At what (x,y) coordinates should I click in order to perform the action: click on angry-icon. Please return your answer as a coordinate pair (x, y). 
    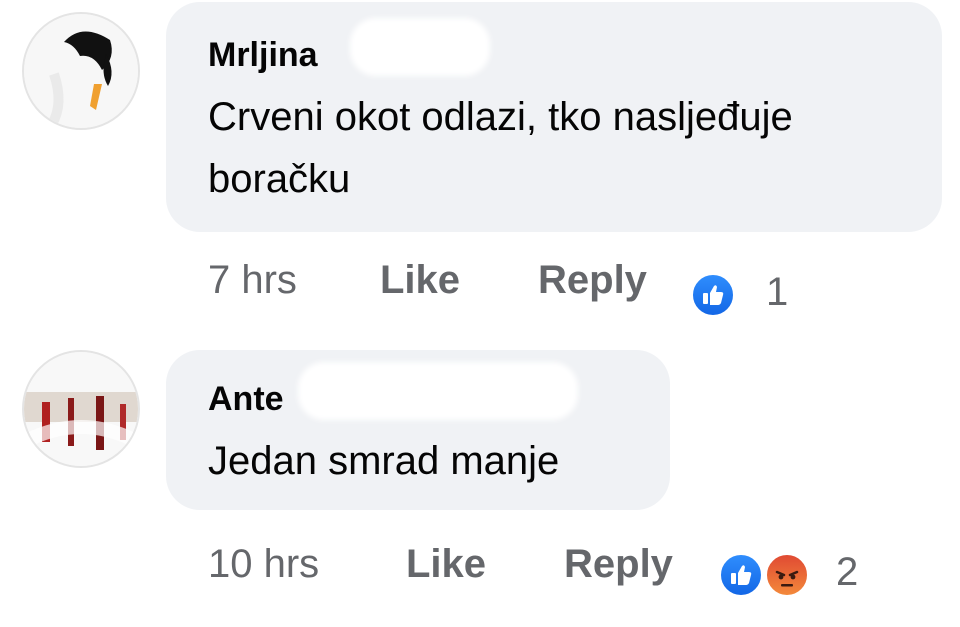
    Looking at the image, I should click on (787, 575).